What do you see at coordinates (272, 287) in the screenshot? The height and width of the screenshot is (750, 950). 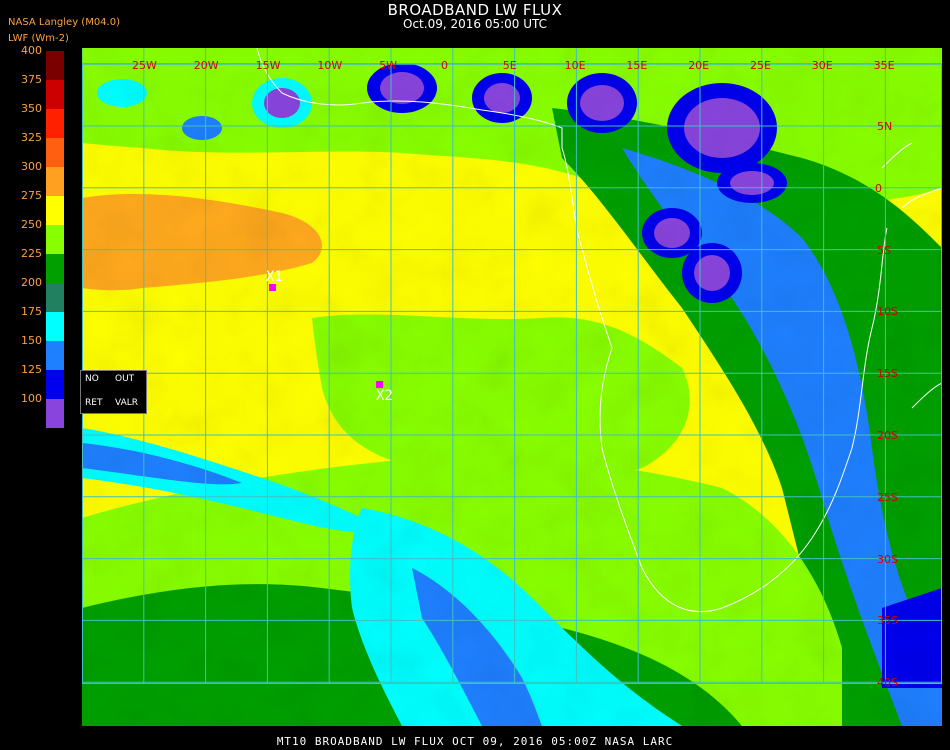 I see `marker-x1` at bounding box center [272, 287].